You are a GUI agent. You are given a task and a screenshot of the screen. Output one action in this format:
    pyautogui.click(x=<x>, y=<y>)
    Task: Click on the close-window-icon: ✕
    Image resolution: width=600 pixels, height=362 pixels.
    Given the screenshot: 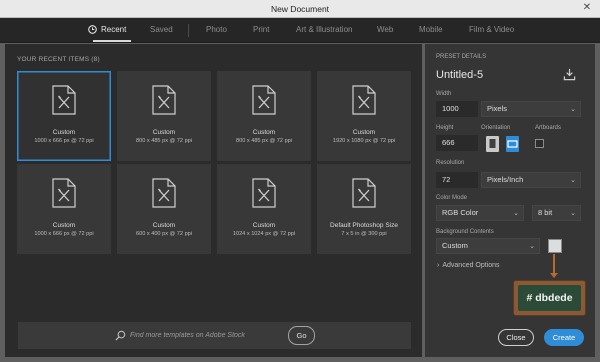 What is the action you would take?
    pyautogui.click(x=587, y=8)
    